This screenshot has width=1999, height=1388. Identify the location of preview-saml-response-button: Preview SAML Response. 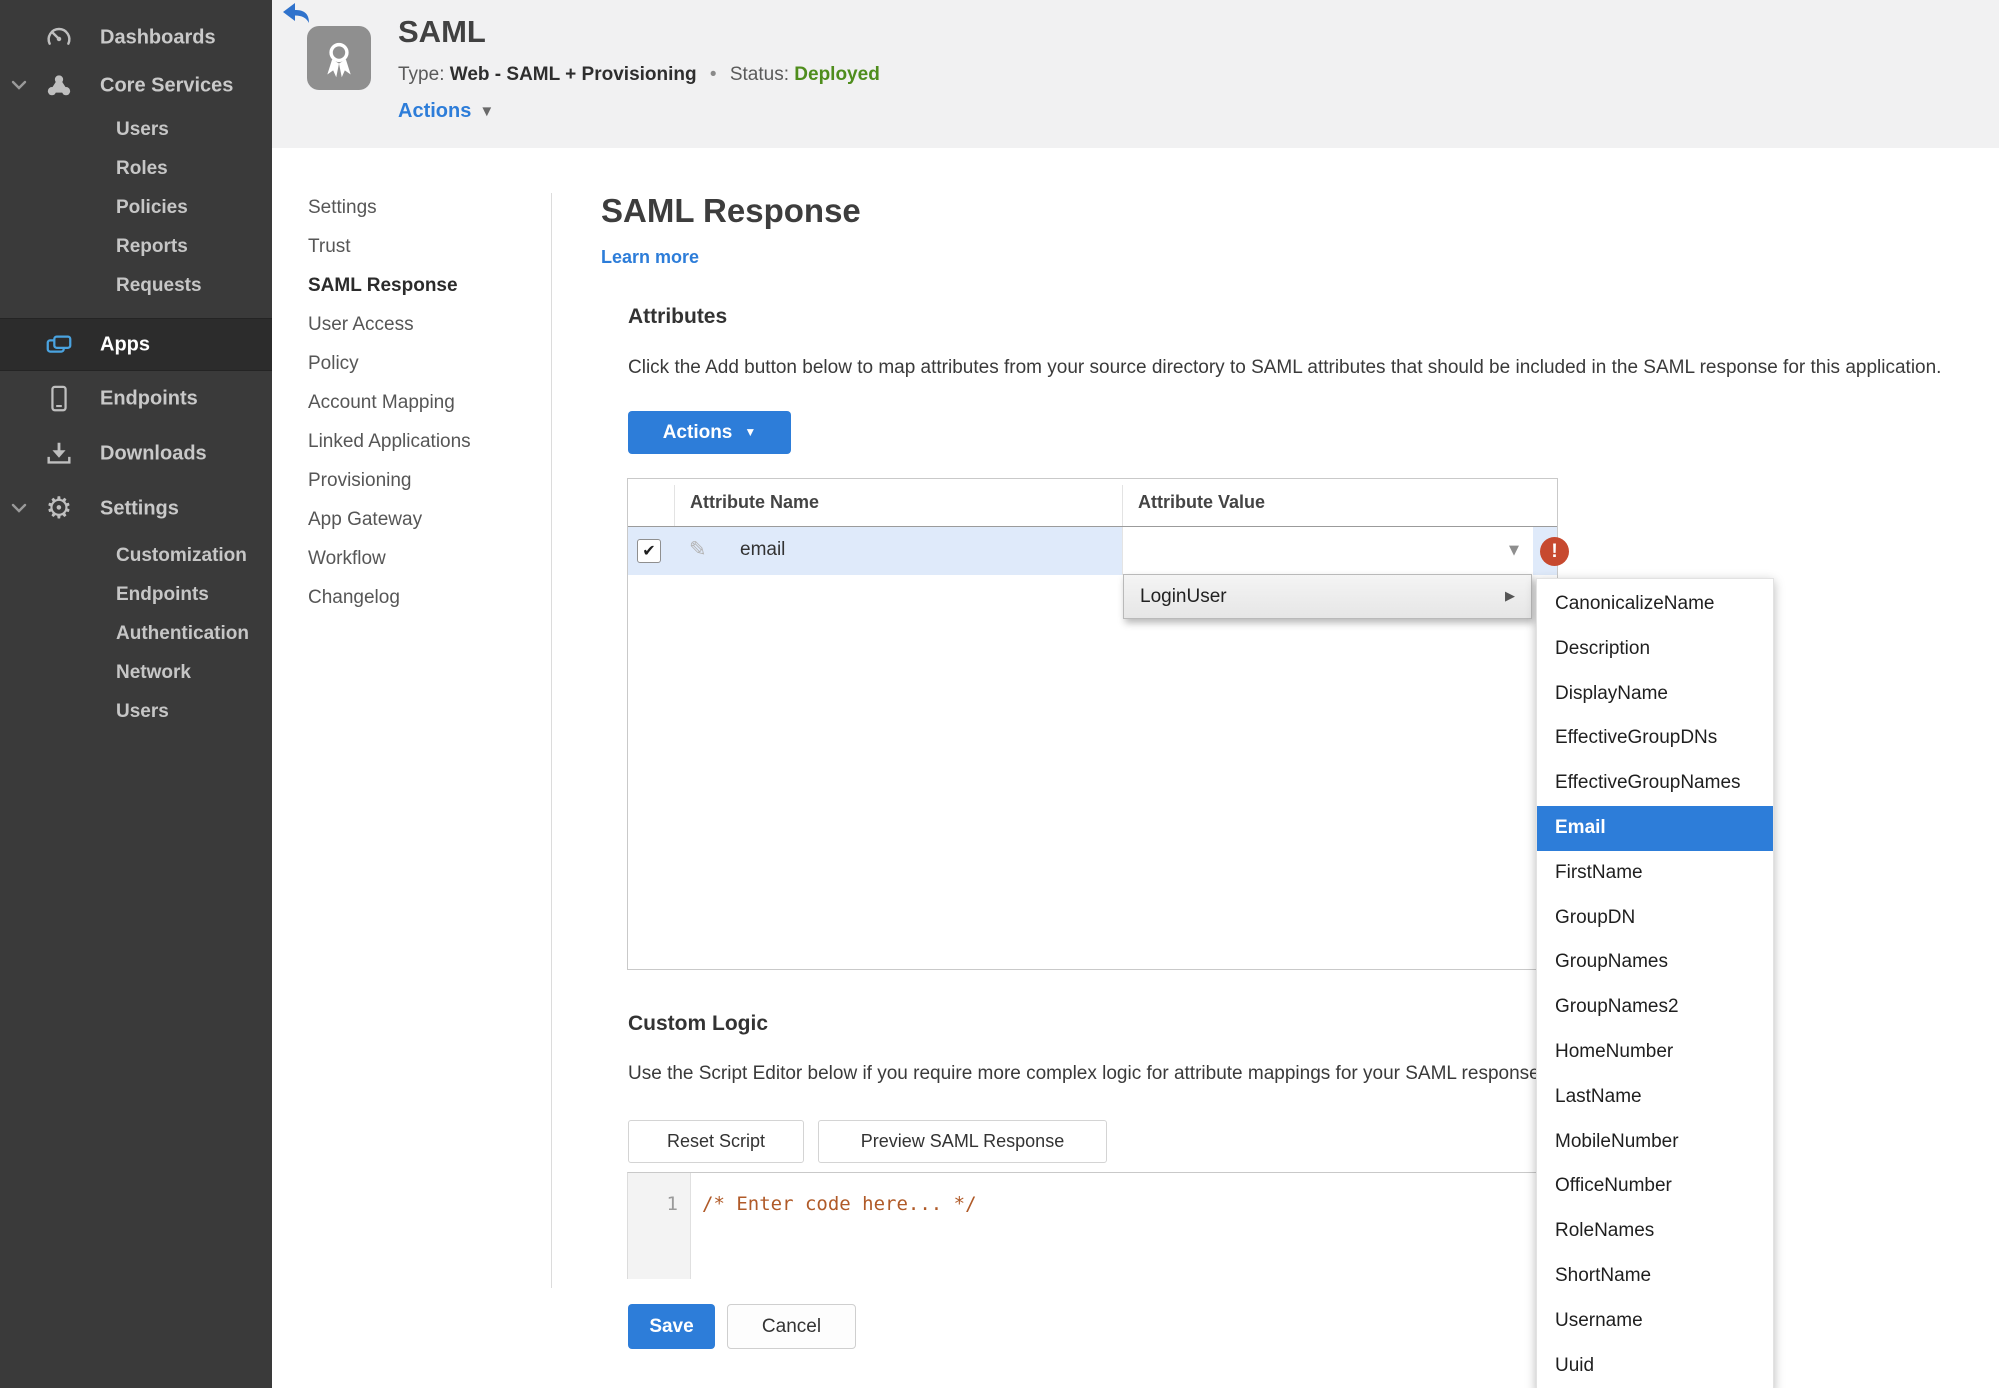
(962, 1141).